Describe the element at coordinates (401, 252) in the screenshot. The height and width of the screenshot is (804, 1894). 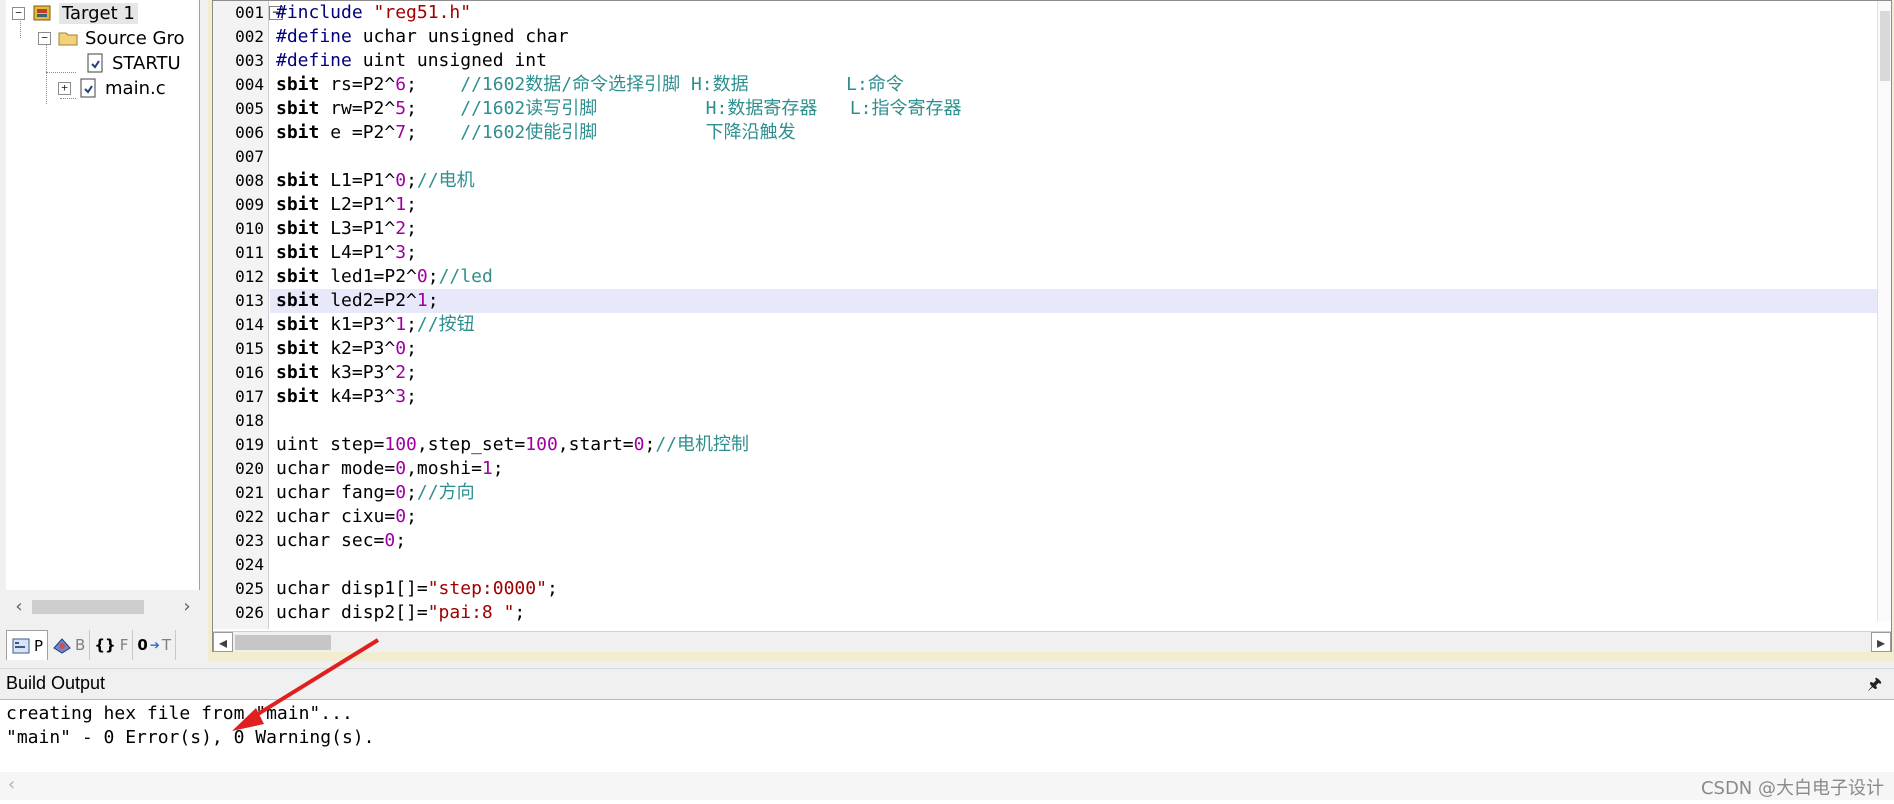
I see `code-token: 3` at that location.